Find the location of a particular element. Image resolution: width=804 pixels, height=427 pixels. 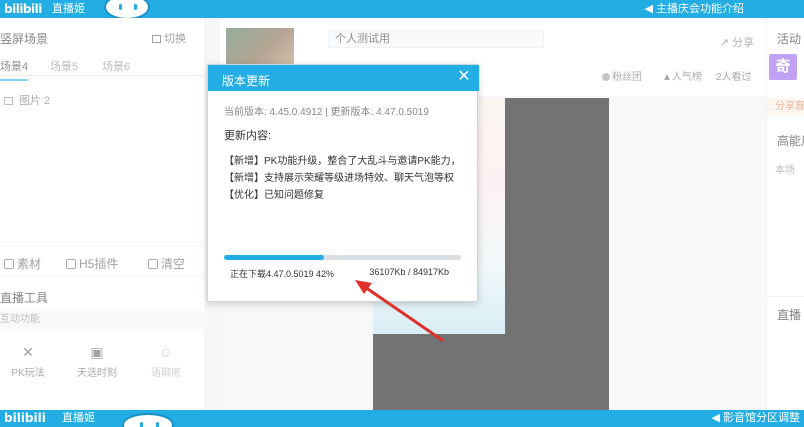

update-note: 【优化】已知问题修复 is located at coordinates (274, 195).